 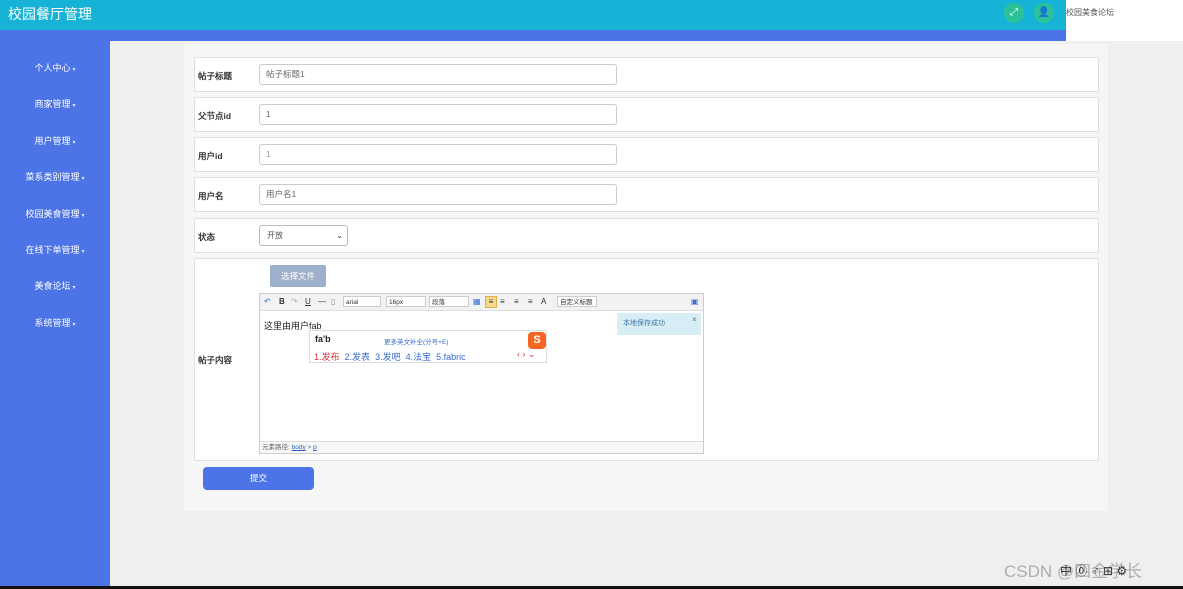 I want to click on header-strip, so click(x=533, y=35).